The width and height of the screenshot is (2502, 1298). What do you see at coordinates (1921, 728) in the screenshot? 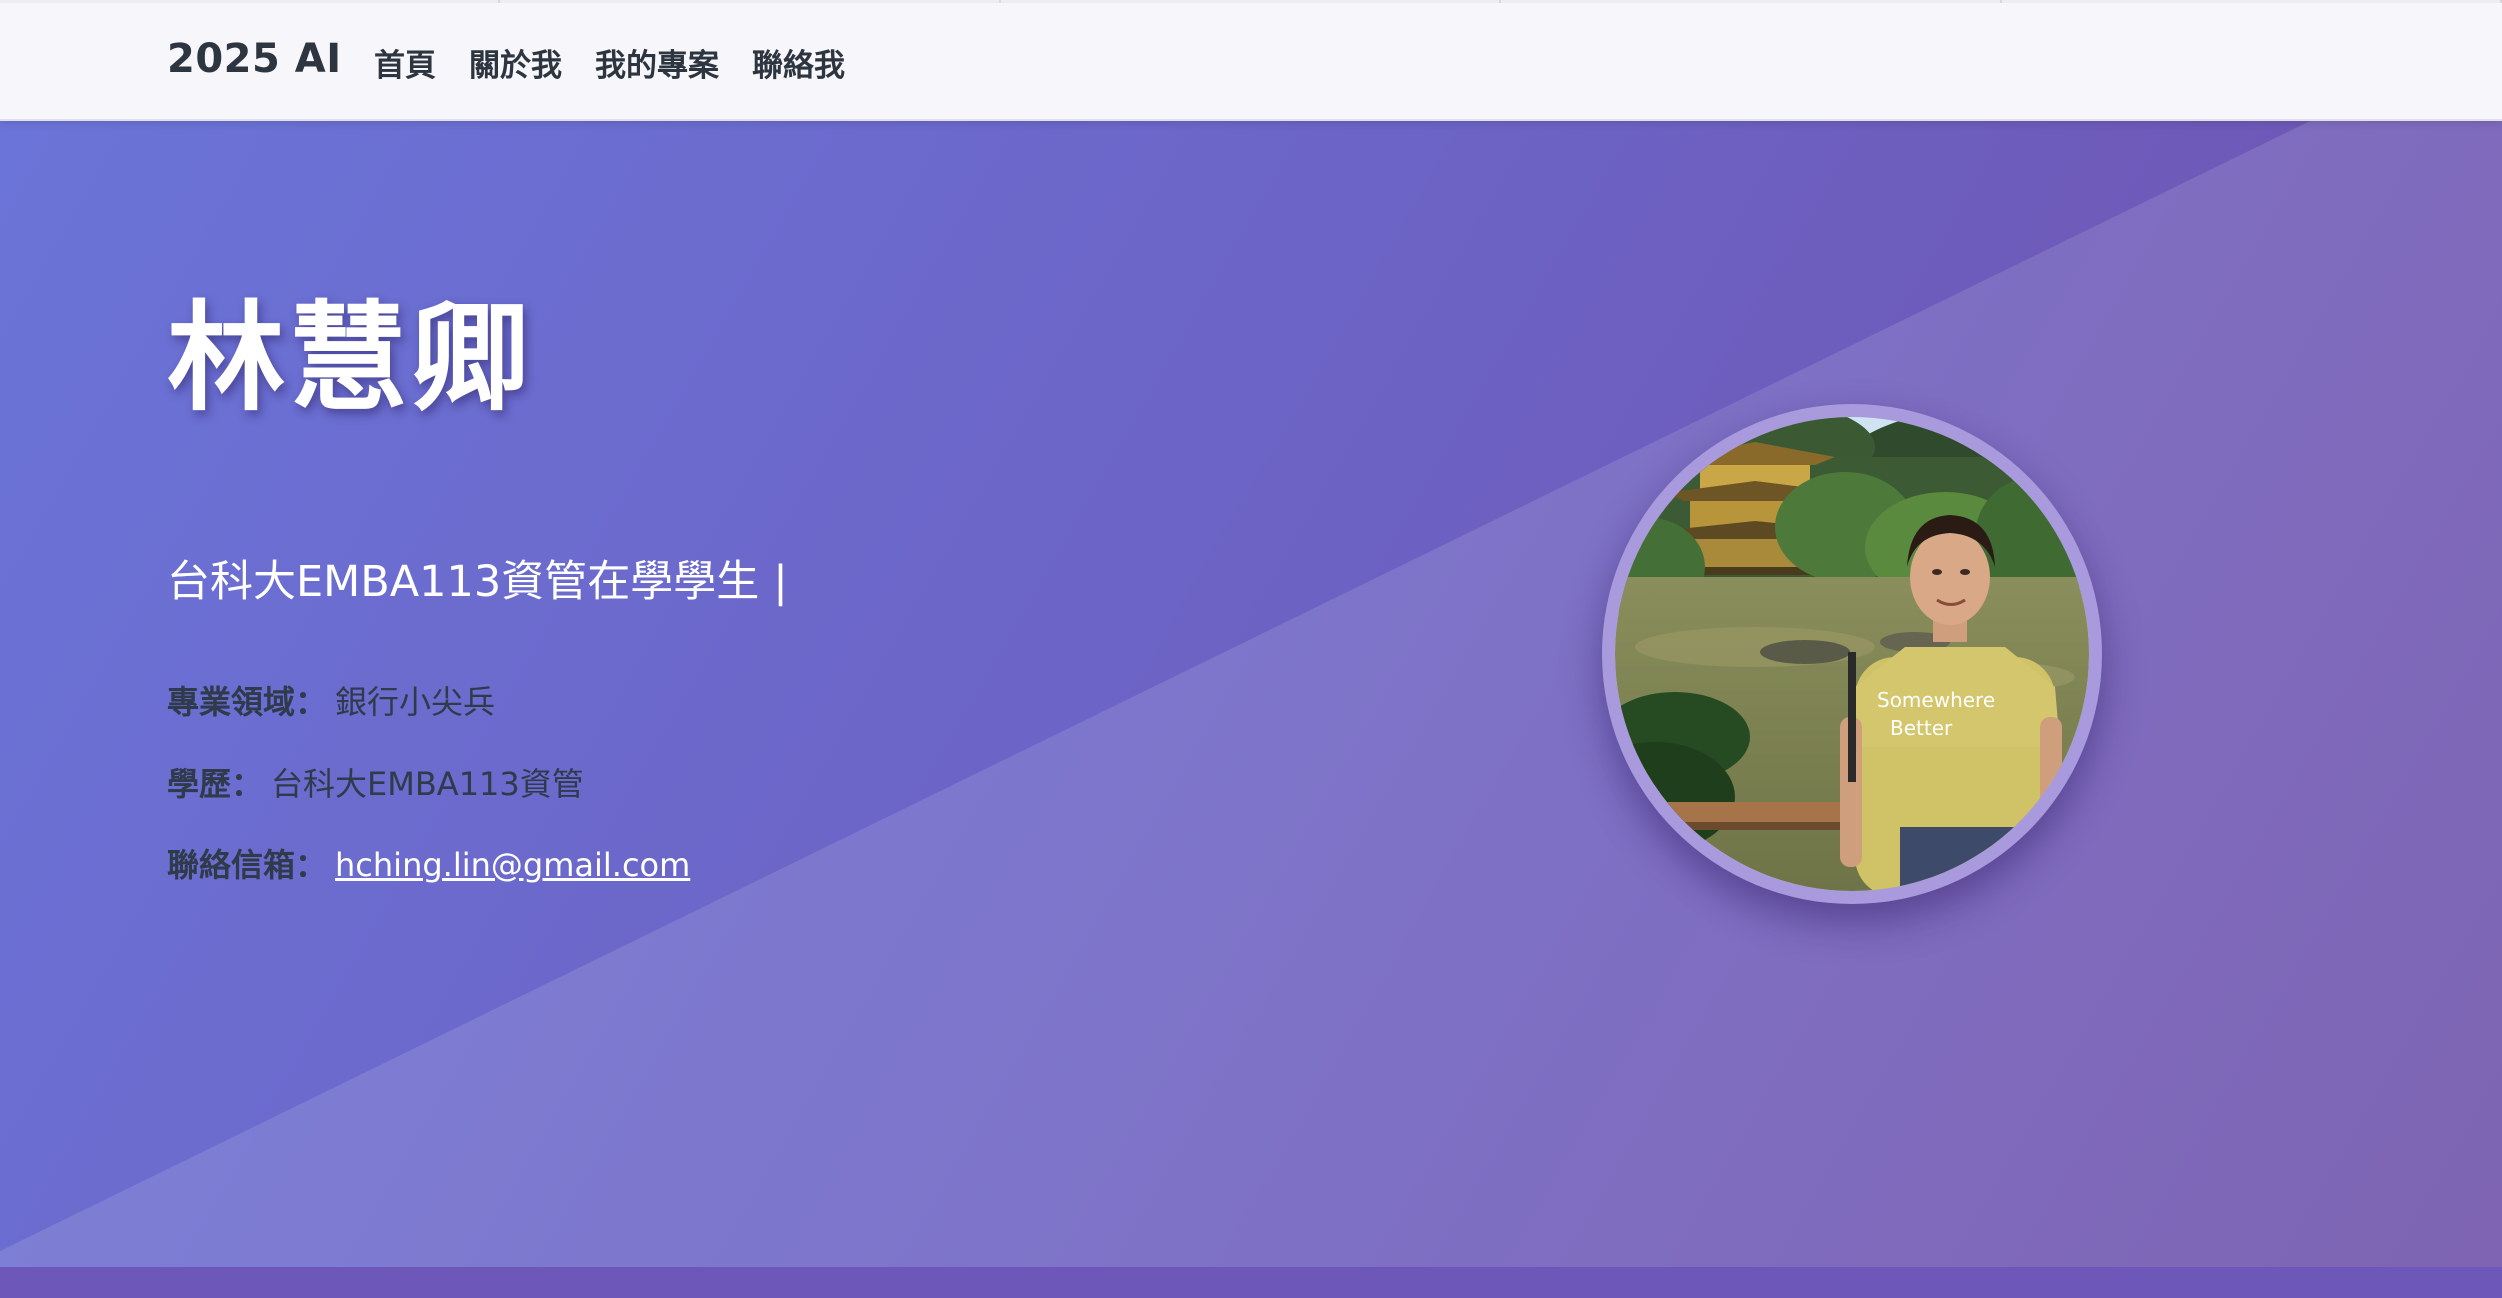
I see `shirt-text-line2: Better` at bounding box center [1921, 728].